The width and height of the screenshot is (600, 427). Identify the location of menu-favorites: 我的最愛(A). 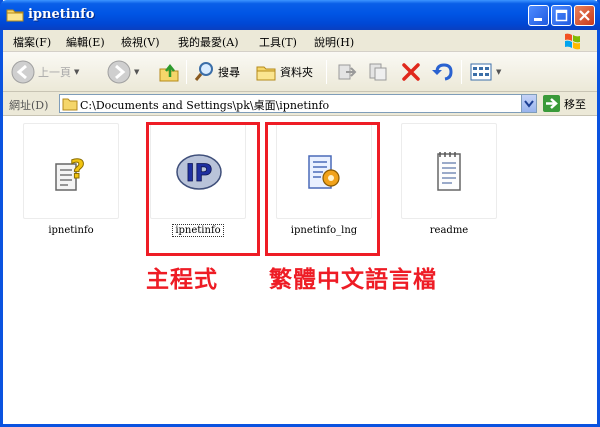
(208, 42).